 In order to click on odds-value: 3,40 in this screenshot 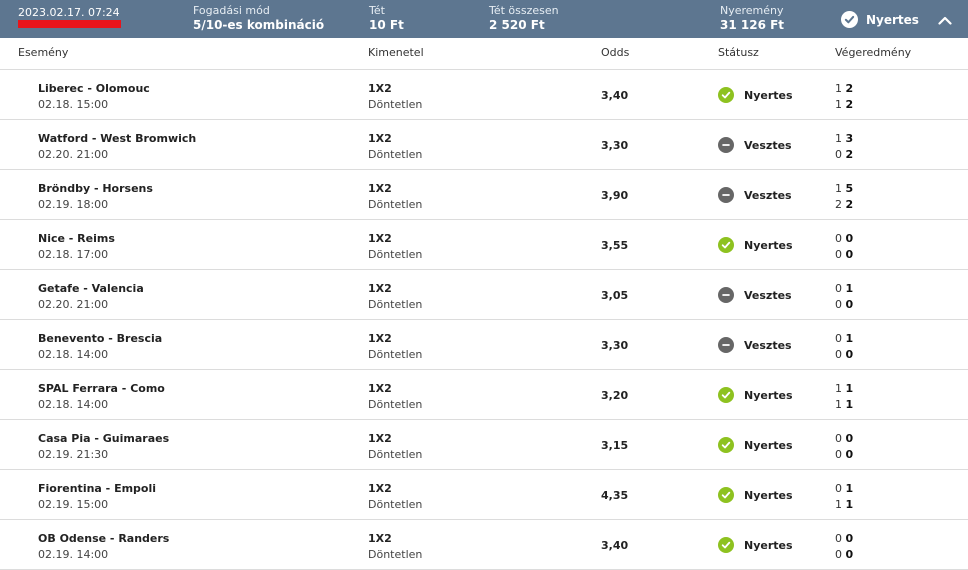, I will do `click(615, 95)`.